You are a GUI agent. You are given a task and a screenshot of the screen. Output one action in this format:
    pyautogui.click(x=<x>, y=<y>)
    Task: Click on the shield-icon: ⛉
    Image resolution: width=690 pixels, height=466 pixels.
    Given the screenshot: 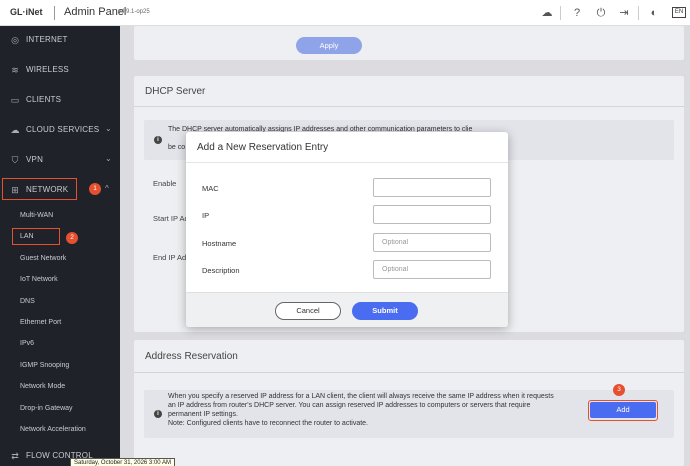 What is the action you would take?
    pyautogui.click(x=15, y=160)
    